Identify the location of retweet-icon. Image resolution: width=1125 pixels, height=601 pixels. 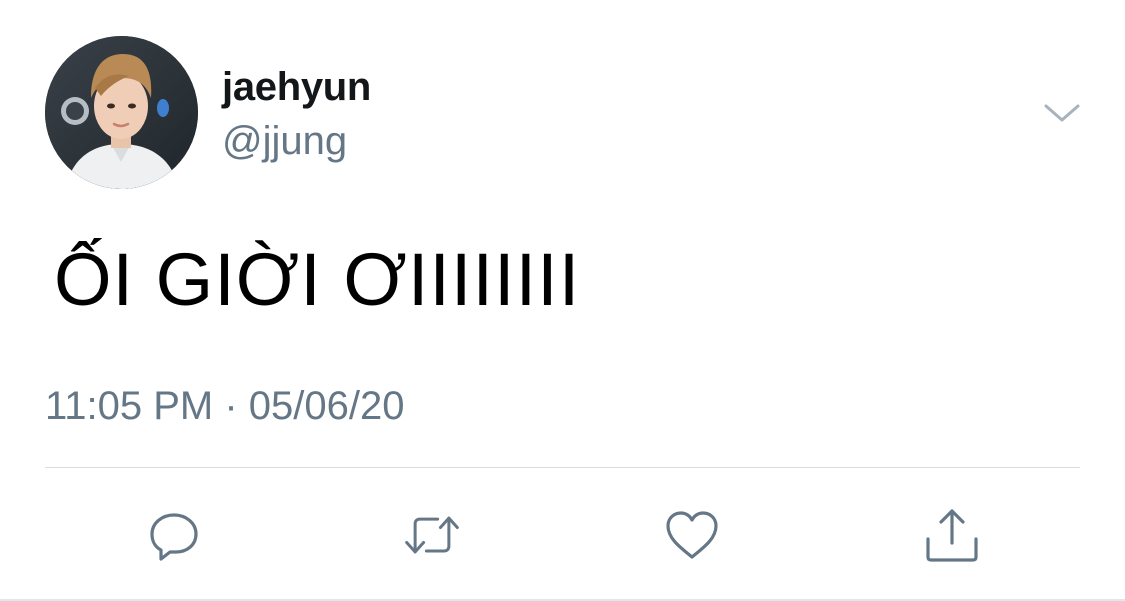
(432, 535).